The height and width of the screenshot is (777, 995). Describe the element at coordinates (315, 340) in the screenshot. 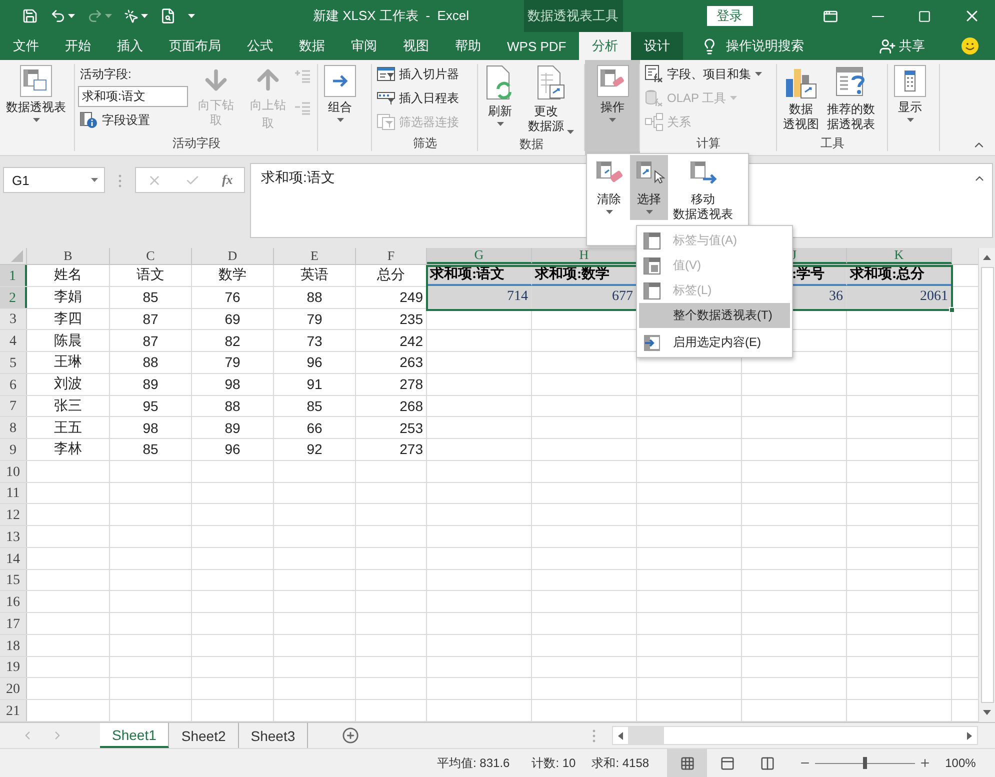

I see `table-cell: 73` at that location.